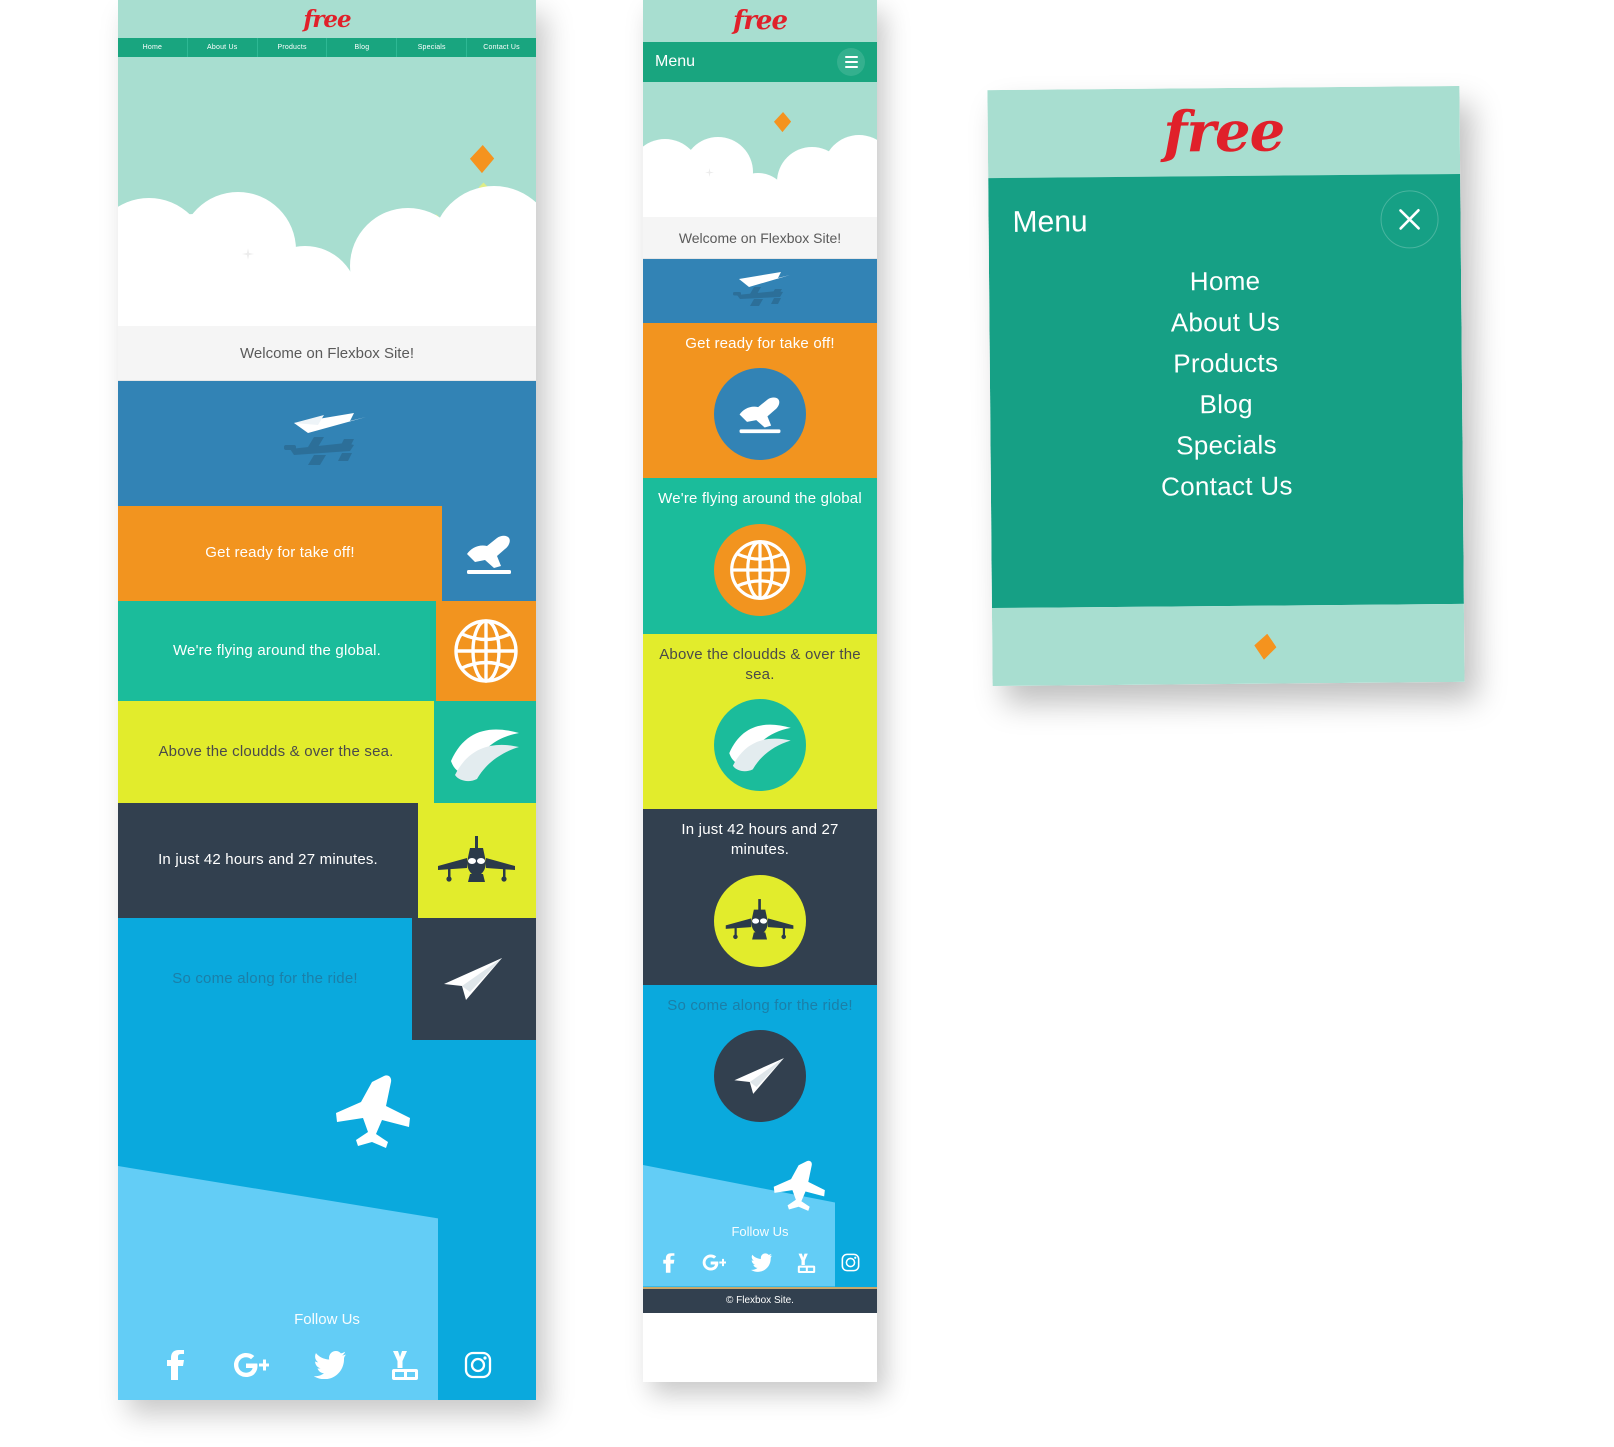 The width and height of the screenshot is (1614, 1447). Describe the element at coordinates (327, 1345) in the screenshot. I see `desktop-follow-block: Follow Us` at that location.